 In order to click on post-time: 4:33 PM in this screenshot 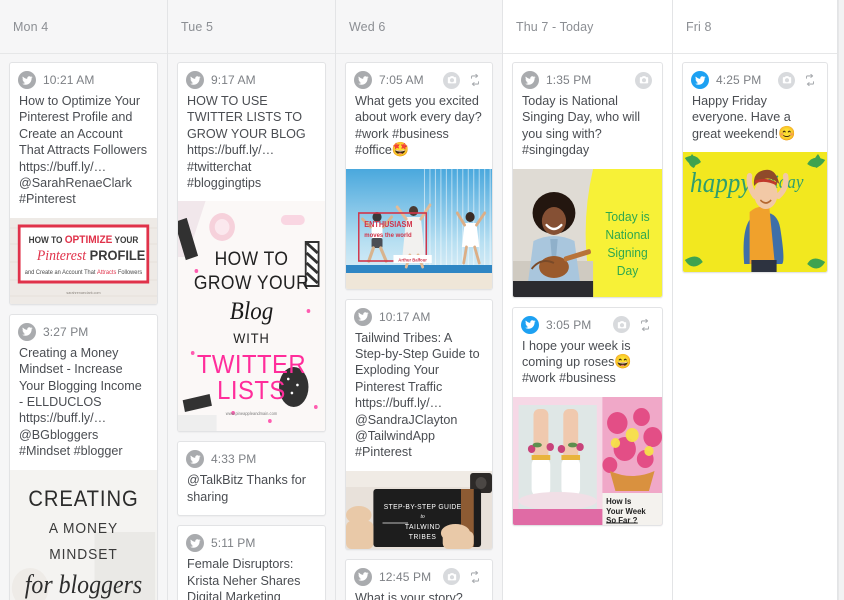, I will do `click(234, 459)`.